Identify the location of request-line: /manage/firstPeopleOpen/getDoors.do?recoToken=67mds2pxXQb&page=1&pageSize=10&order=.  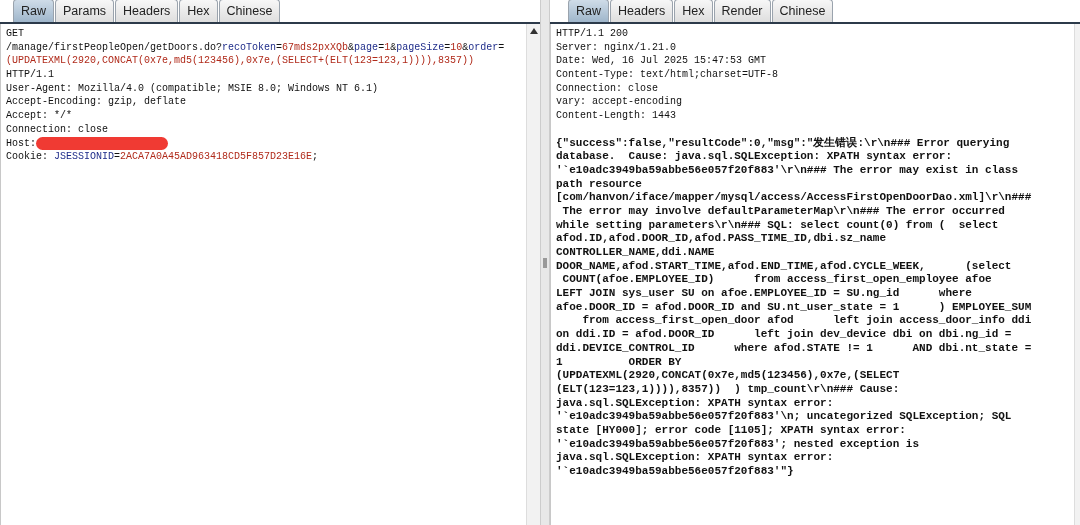
(255, 47).